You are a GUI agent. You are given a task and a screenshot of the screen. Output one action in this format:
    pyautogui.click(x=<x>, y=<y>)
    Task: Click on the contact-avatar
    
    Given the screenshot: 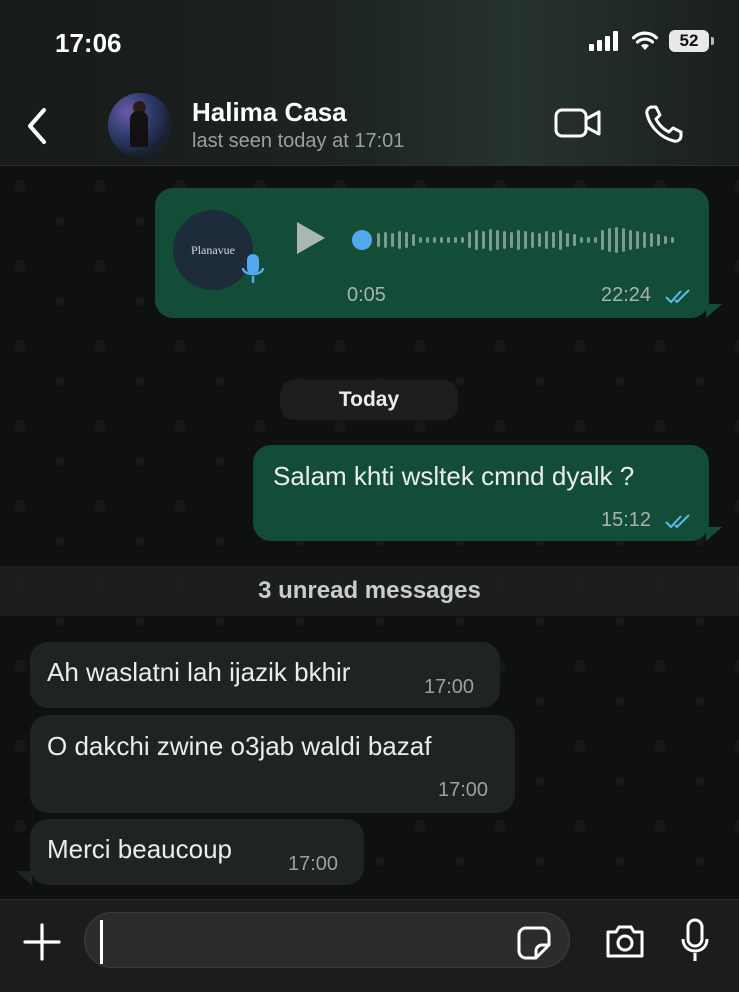 What is the action you would take?
    pyautogui.click(x=140, y=125)
    